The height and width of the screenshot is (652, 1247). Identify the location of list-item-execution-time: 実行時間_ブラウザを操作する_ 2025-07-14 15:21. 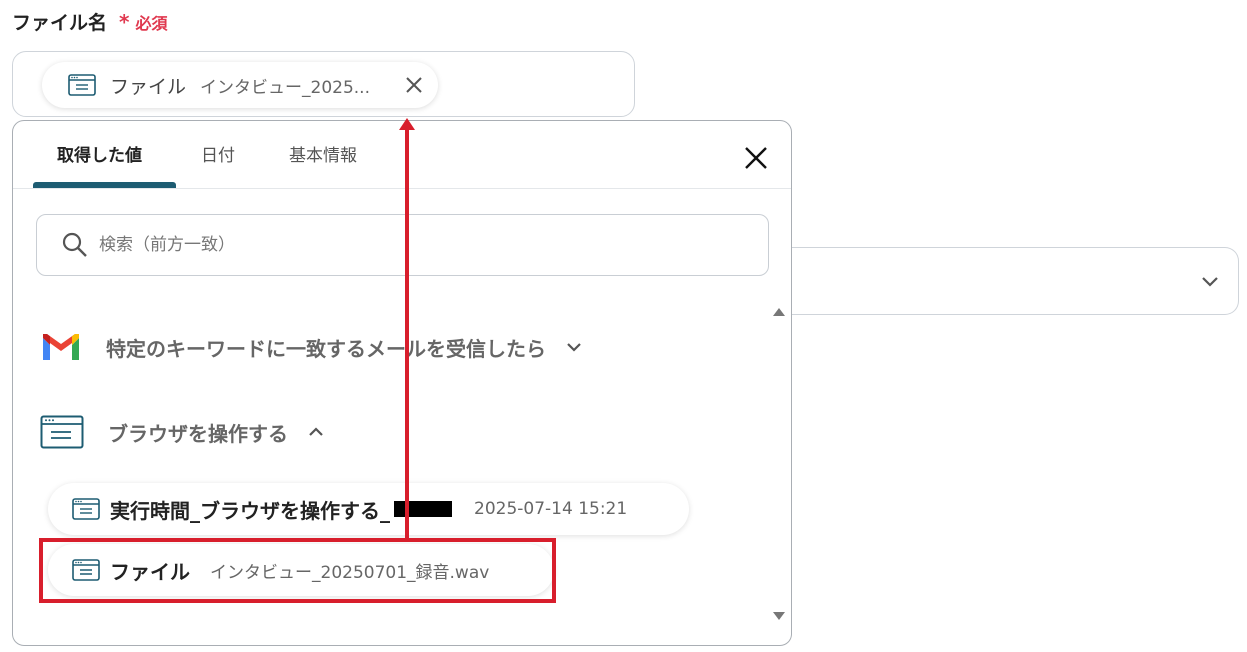
(368, 509).